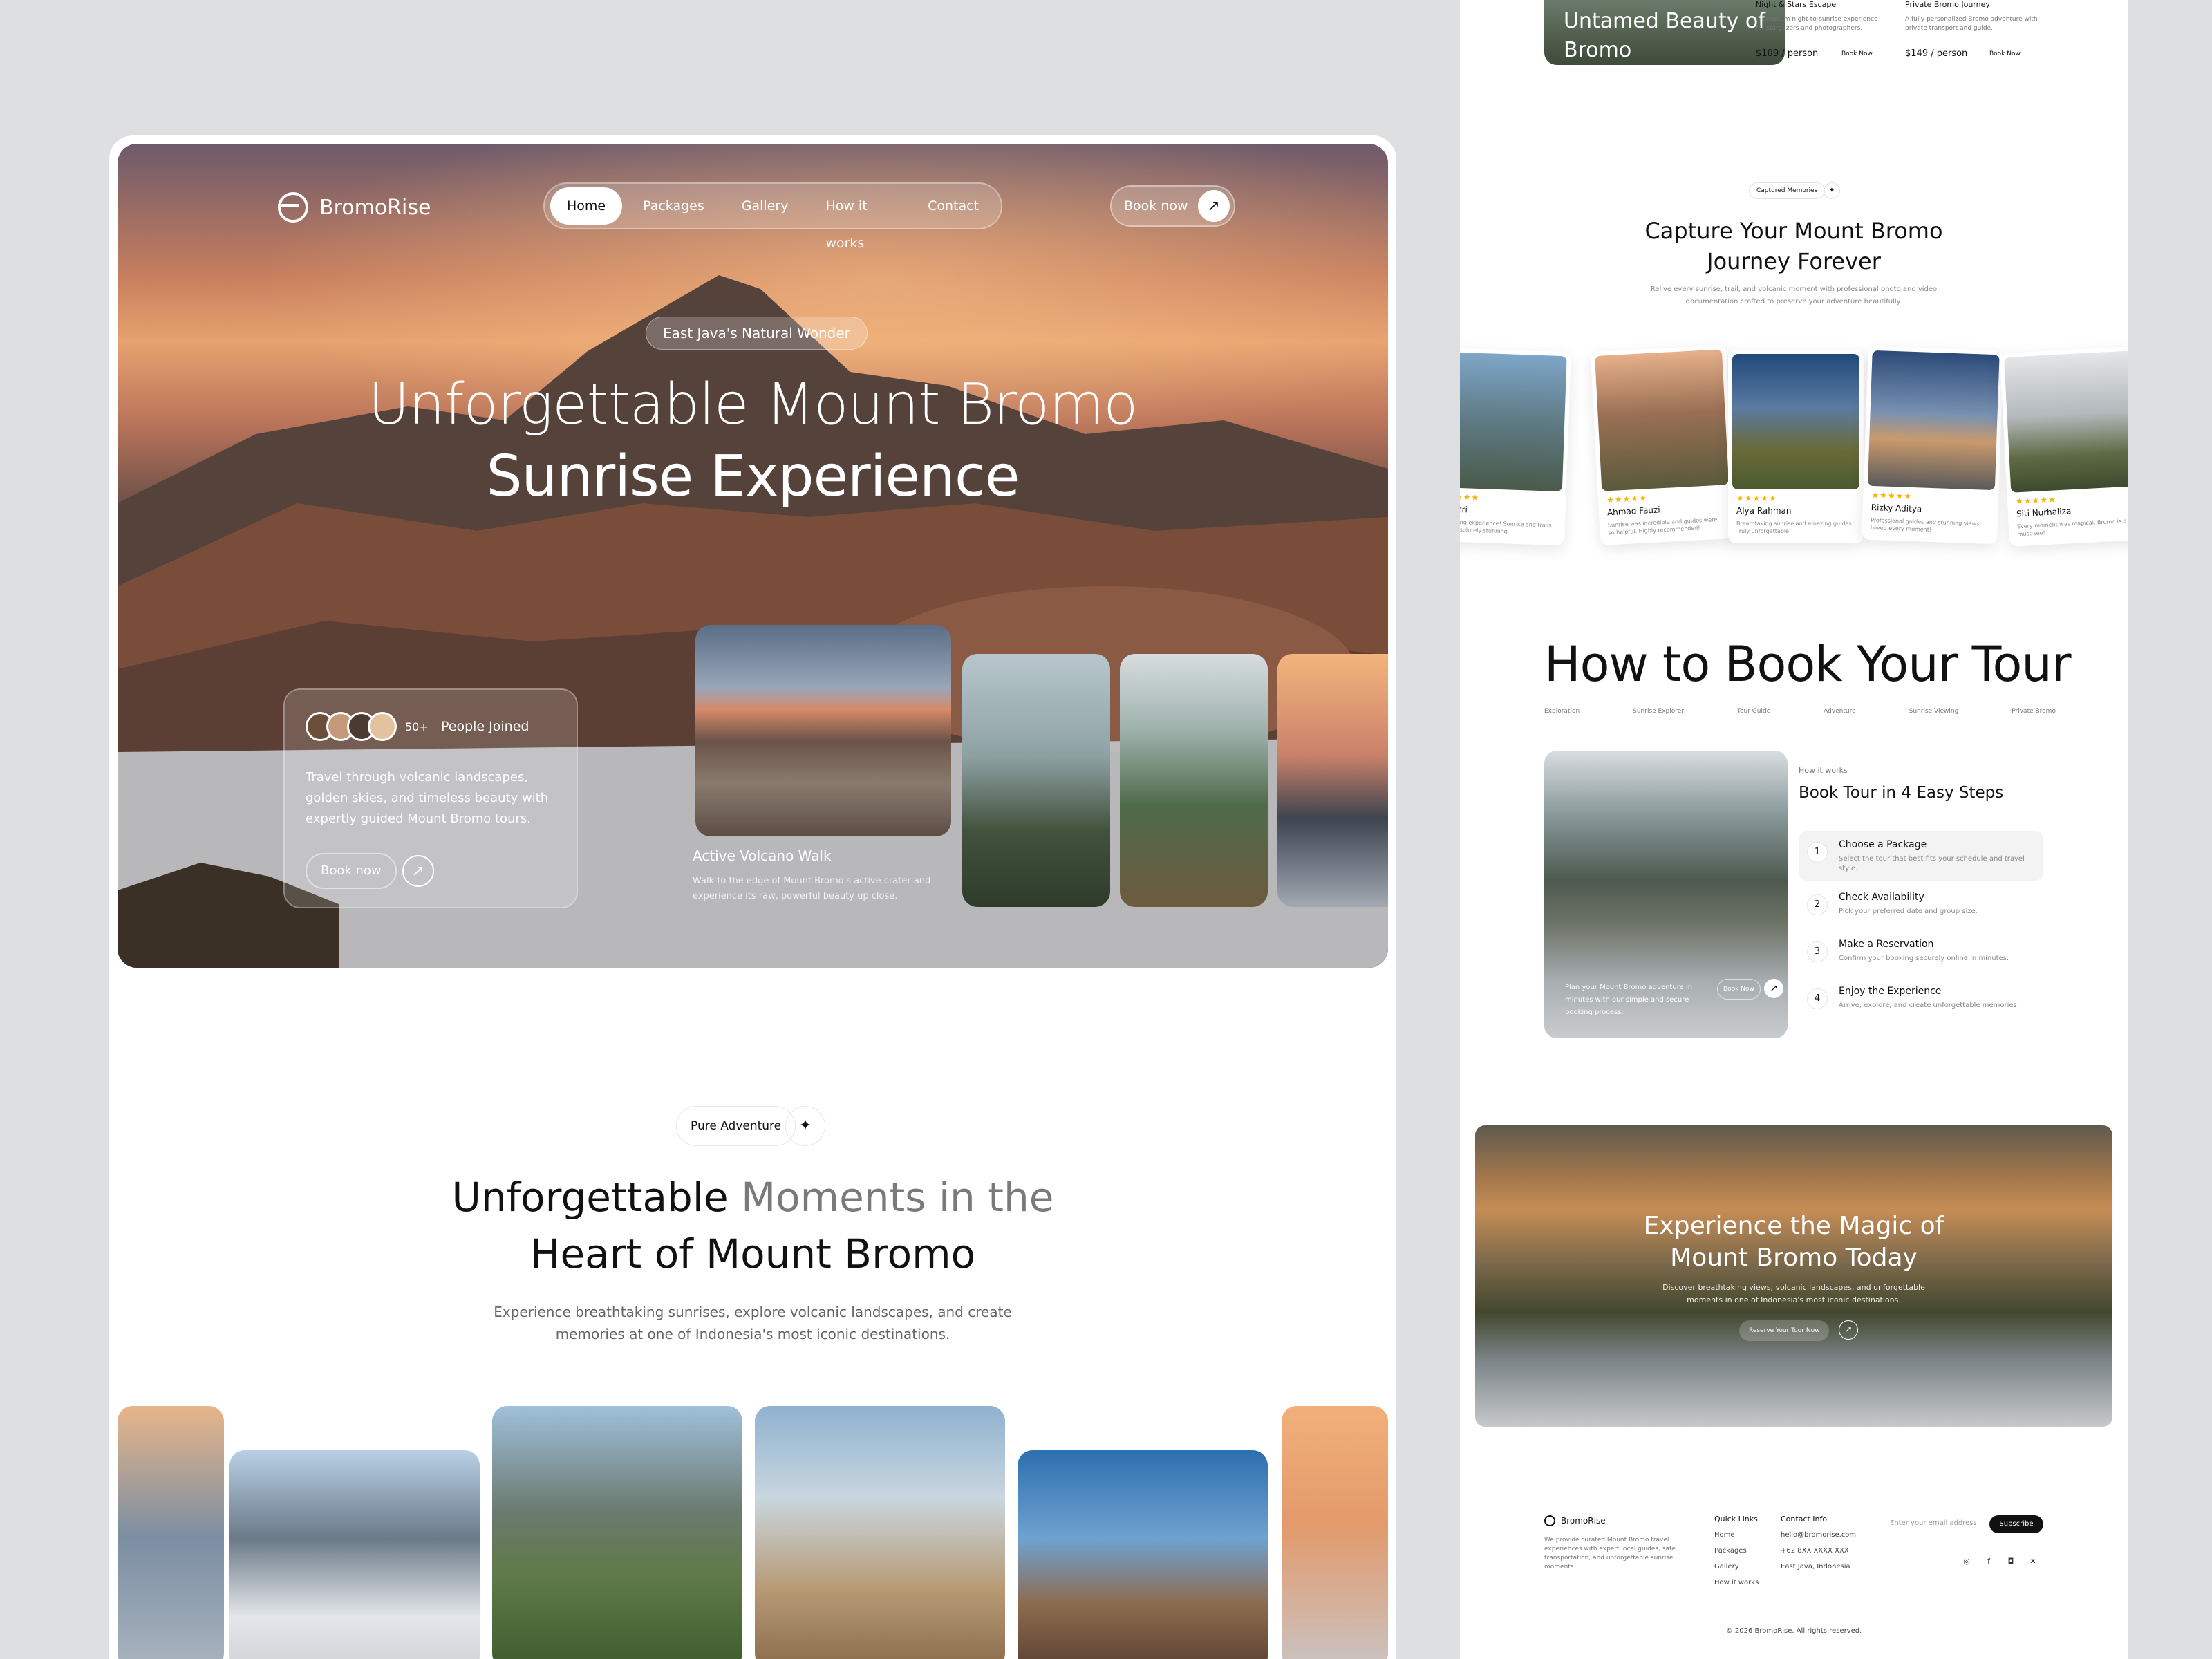 The height and width of the screenshot is (1659, 2212). Describe the element at coordinates (1793, 231) in the screenshot. I see `capture-title-line1: Capture Your Mount Bromo` at that location.